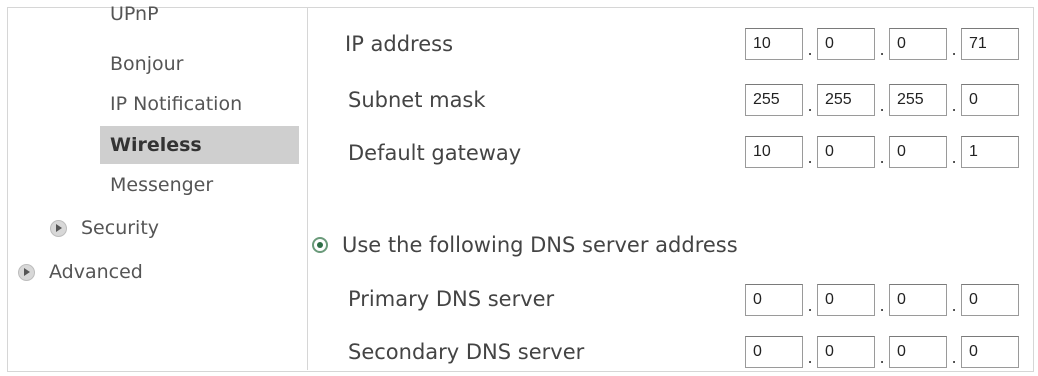  Describe the element at coordinates (990, 352) in the screenshot. I see `secondary-dns-octet-4: 0` at that location.